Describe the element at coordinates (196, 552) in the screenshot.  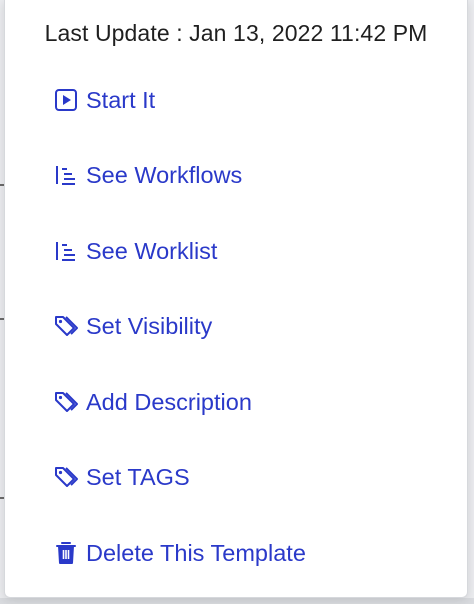
I see `menu-item-label: Delete This Template` at that location.